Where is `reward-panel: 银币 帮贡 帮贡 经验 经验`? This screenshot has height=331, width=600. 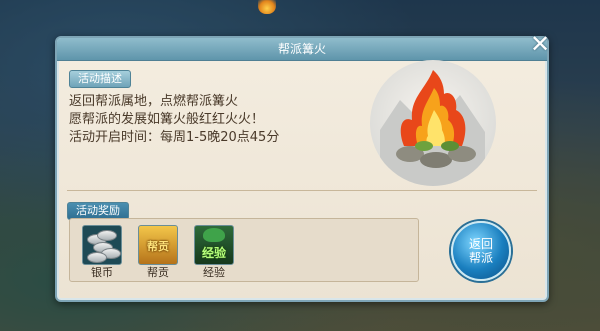
reward-panel: 银币 帮贡 帮贡 经验 经验 is located at coordinates (244, 250).